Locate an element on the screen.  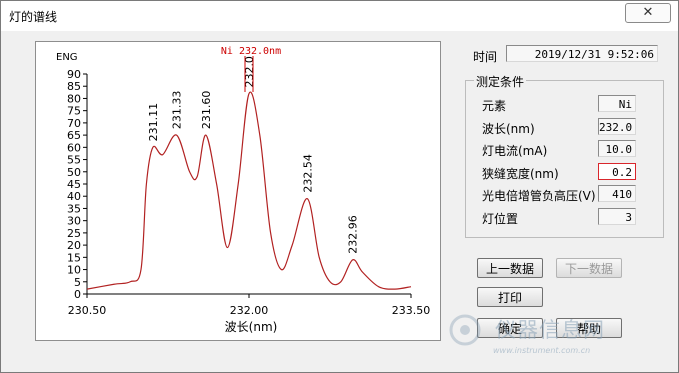
y-tick-label: 15 is located at coordinates (74, 257).